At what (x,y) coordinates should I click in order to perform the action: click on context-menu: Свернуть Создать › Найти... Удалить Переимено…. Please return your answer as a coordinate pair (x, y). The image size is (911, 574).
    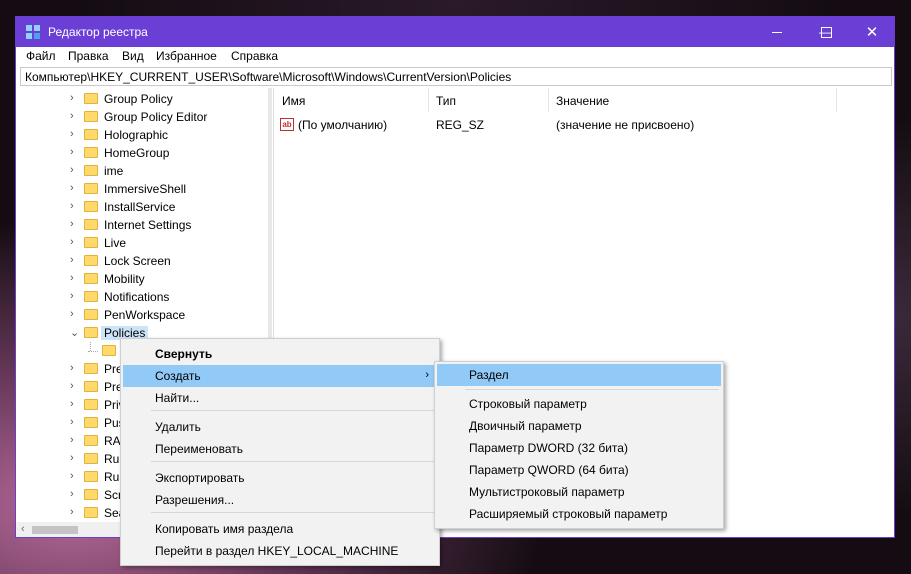
    Looking at the image, I should click on (280, 452).